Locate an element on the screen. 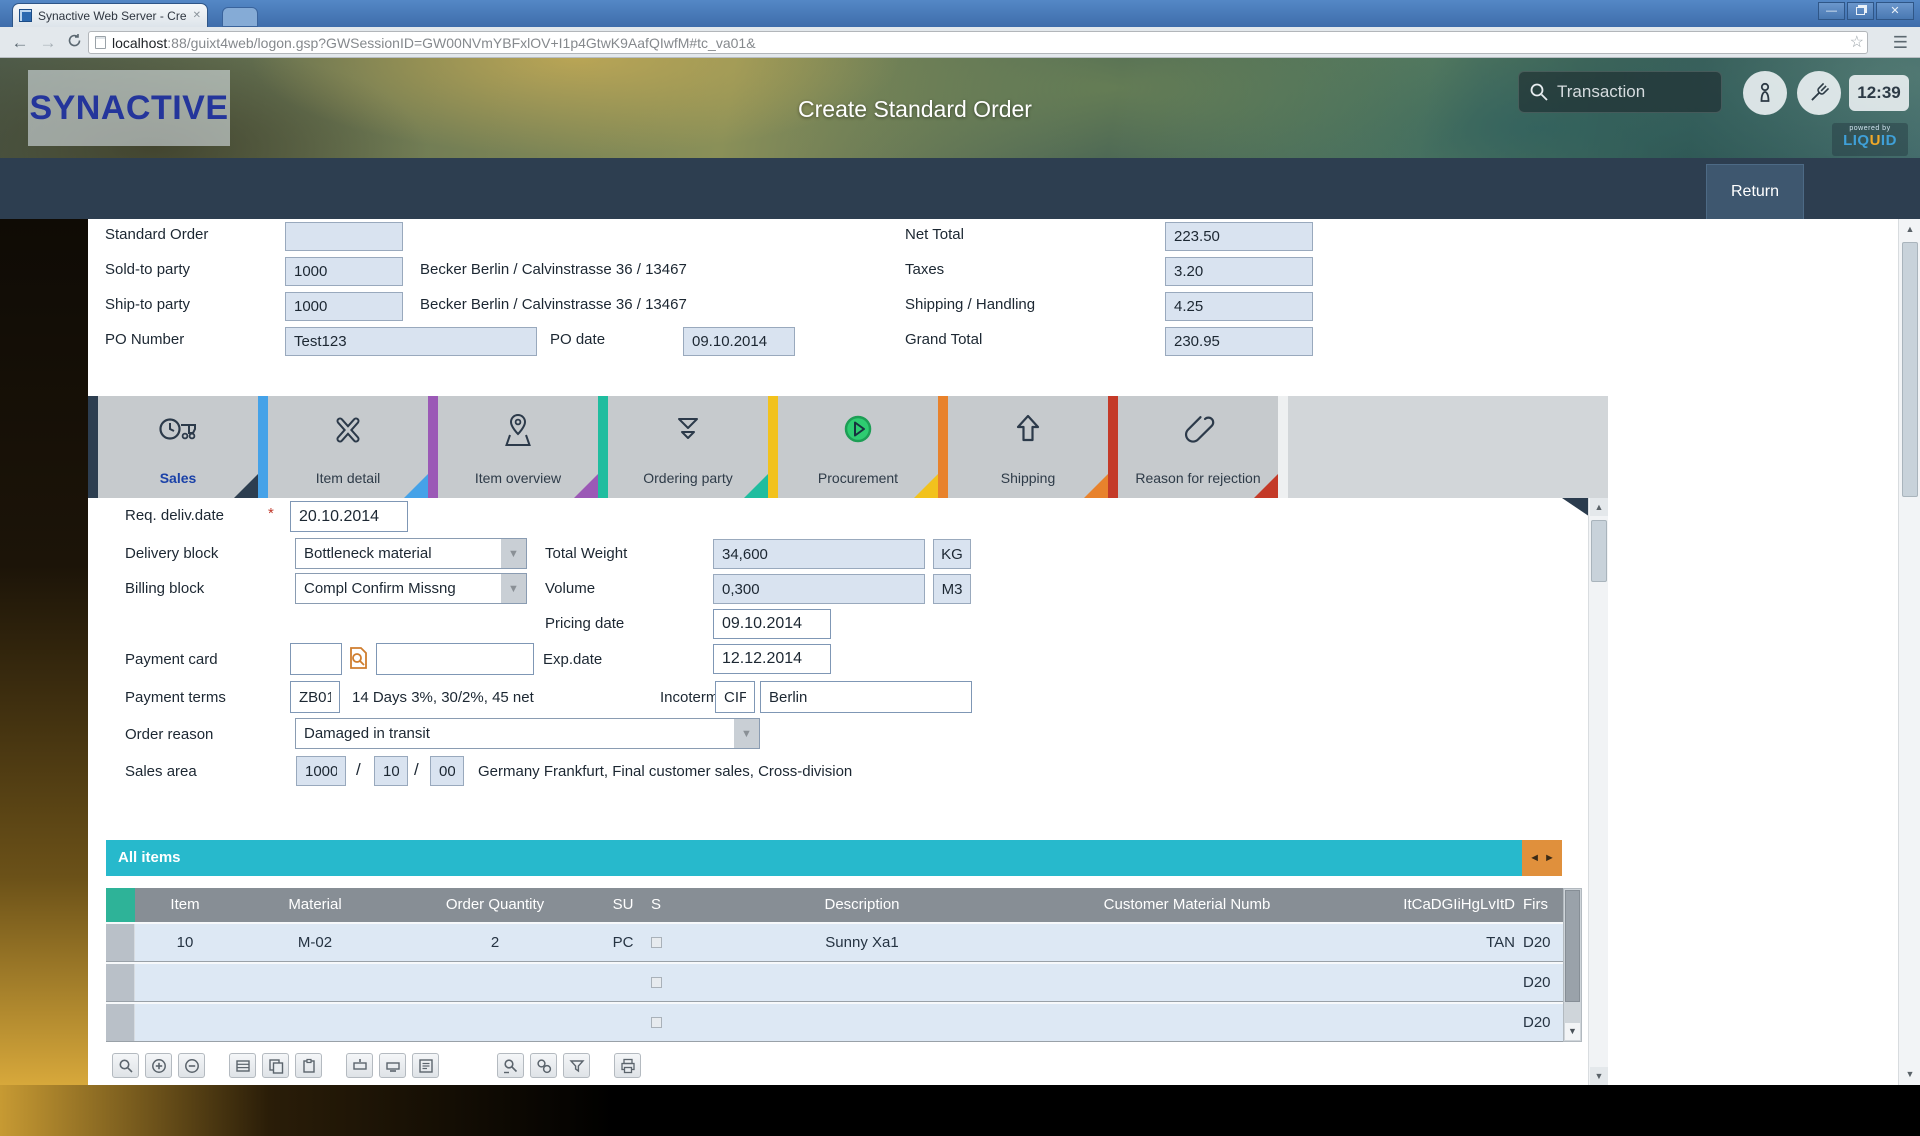  panel-scrollbar-thumb is located at coordinates (1599, 551).